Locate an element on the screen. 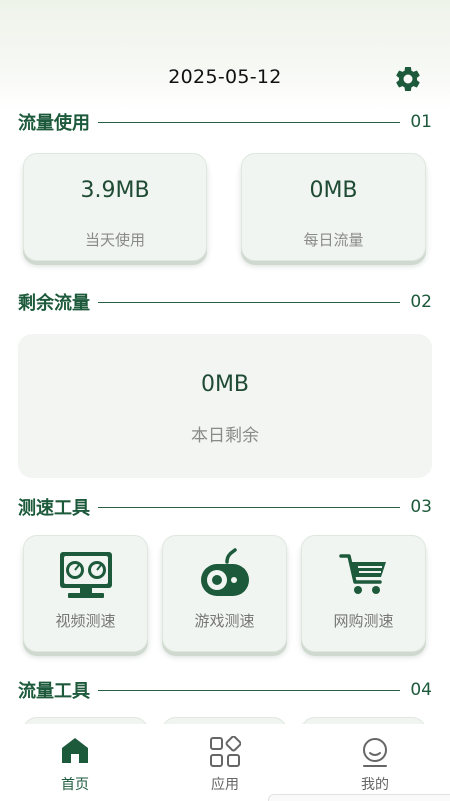 Image resolution: width=450 pixels, height=801 pixels. tab-home: 首页 is located at coordinates (75, 762).